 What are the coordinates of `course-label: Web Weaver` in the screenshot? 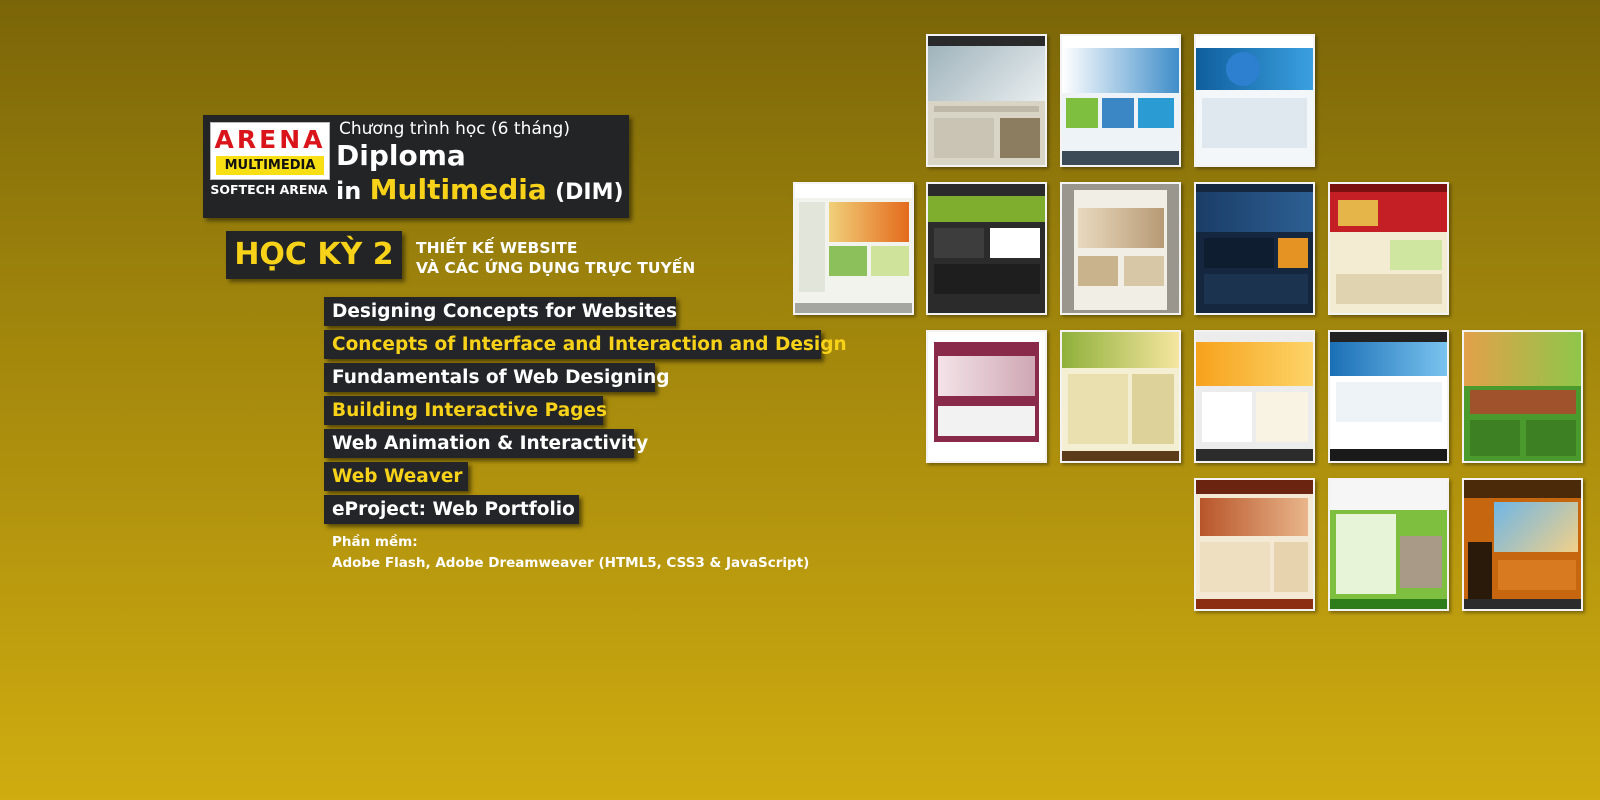 It's located at (397, 476).